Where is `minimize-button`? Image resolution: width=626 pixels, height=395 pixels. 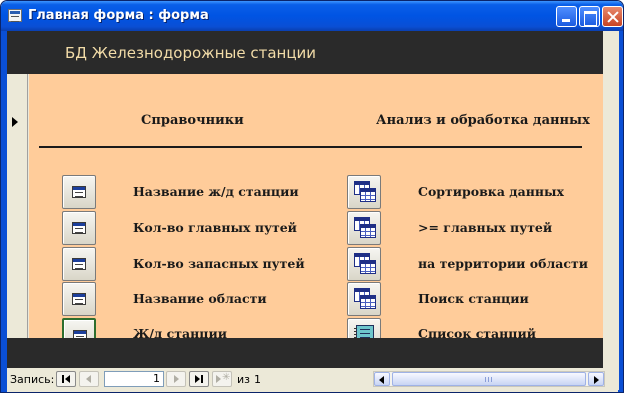 minimize-button is located at coordinates (566, 16).